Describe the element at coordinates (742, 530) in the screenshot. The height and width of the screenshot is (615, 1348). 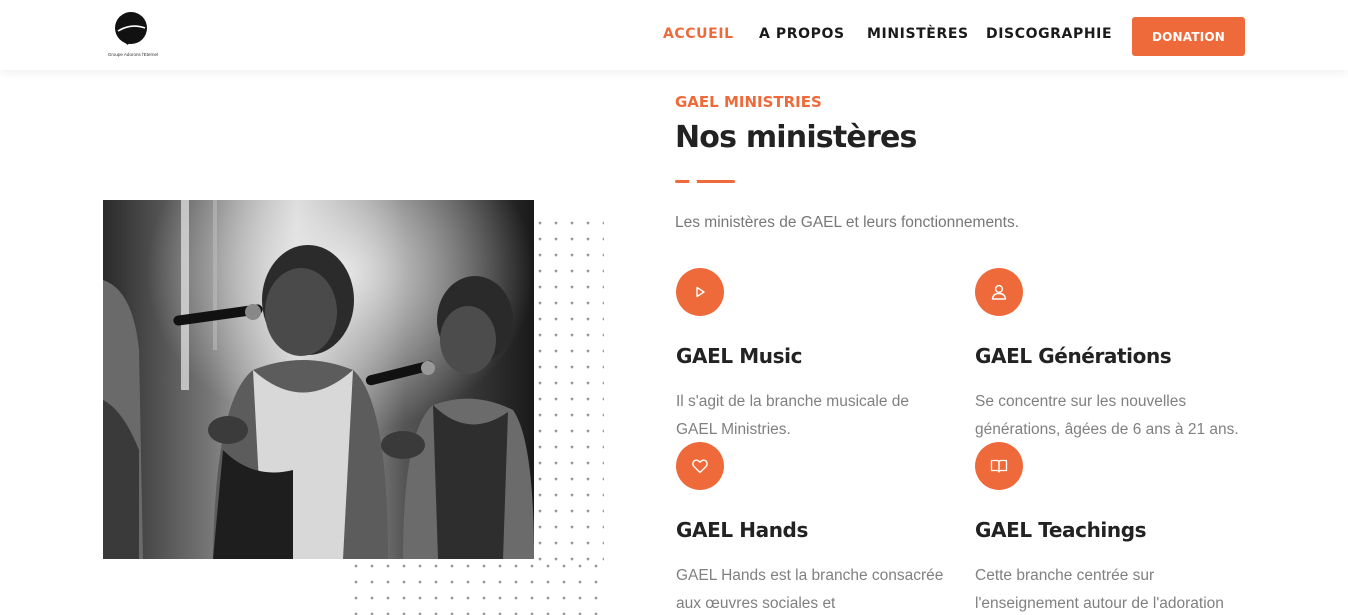
I see `card-title: GAEL Hands` at that location.